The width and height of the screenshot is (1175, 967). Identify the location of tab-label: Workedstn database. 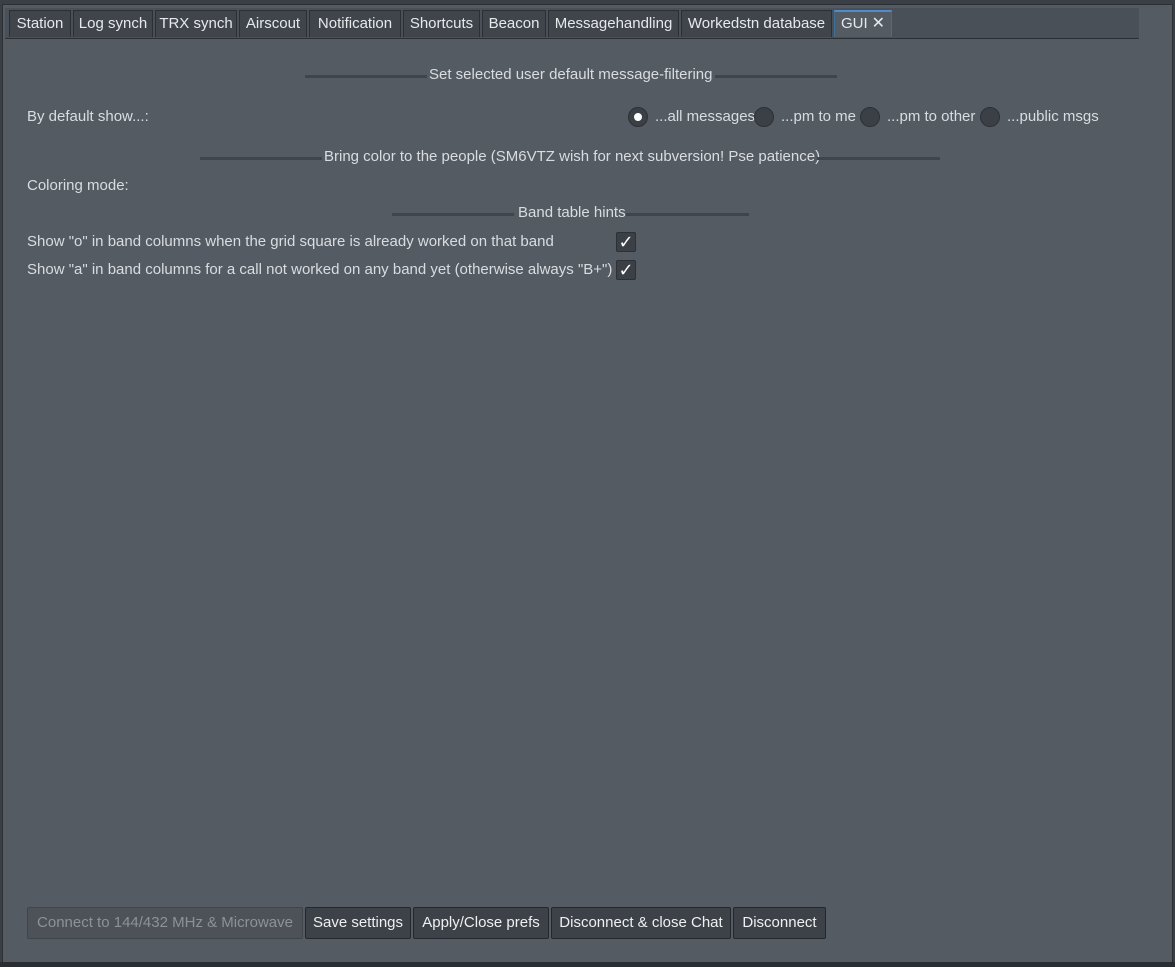
(756, 23).